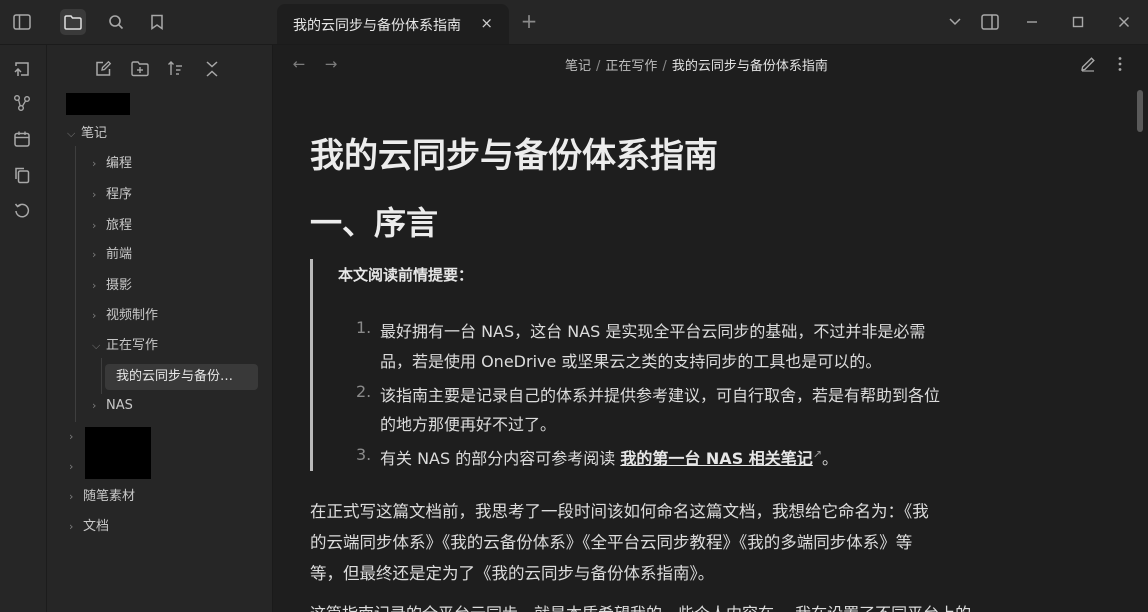 The width and height of the screenshot is (1148, 612). What do you see at coordinates (406, 275) in the screenshot?
I see `blockquote-title: 本文阅读前情提要：` at bounding box center [406, 275].